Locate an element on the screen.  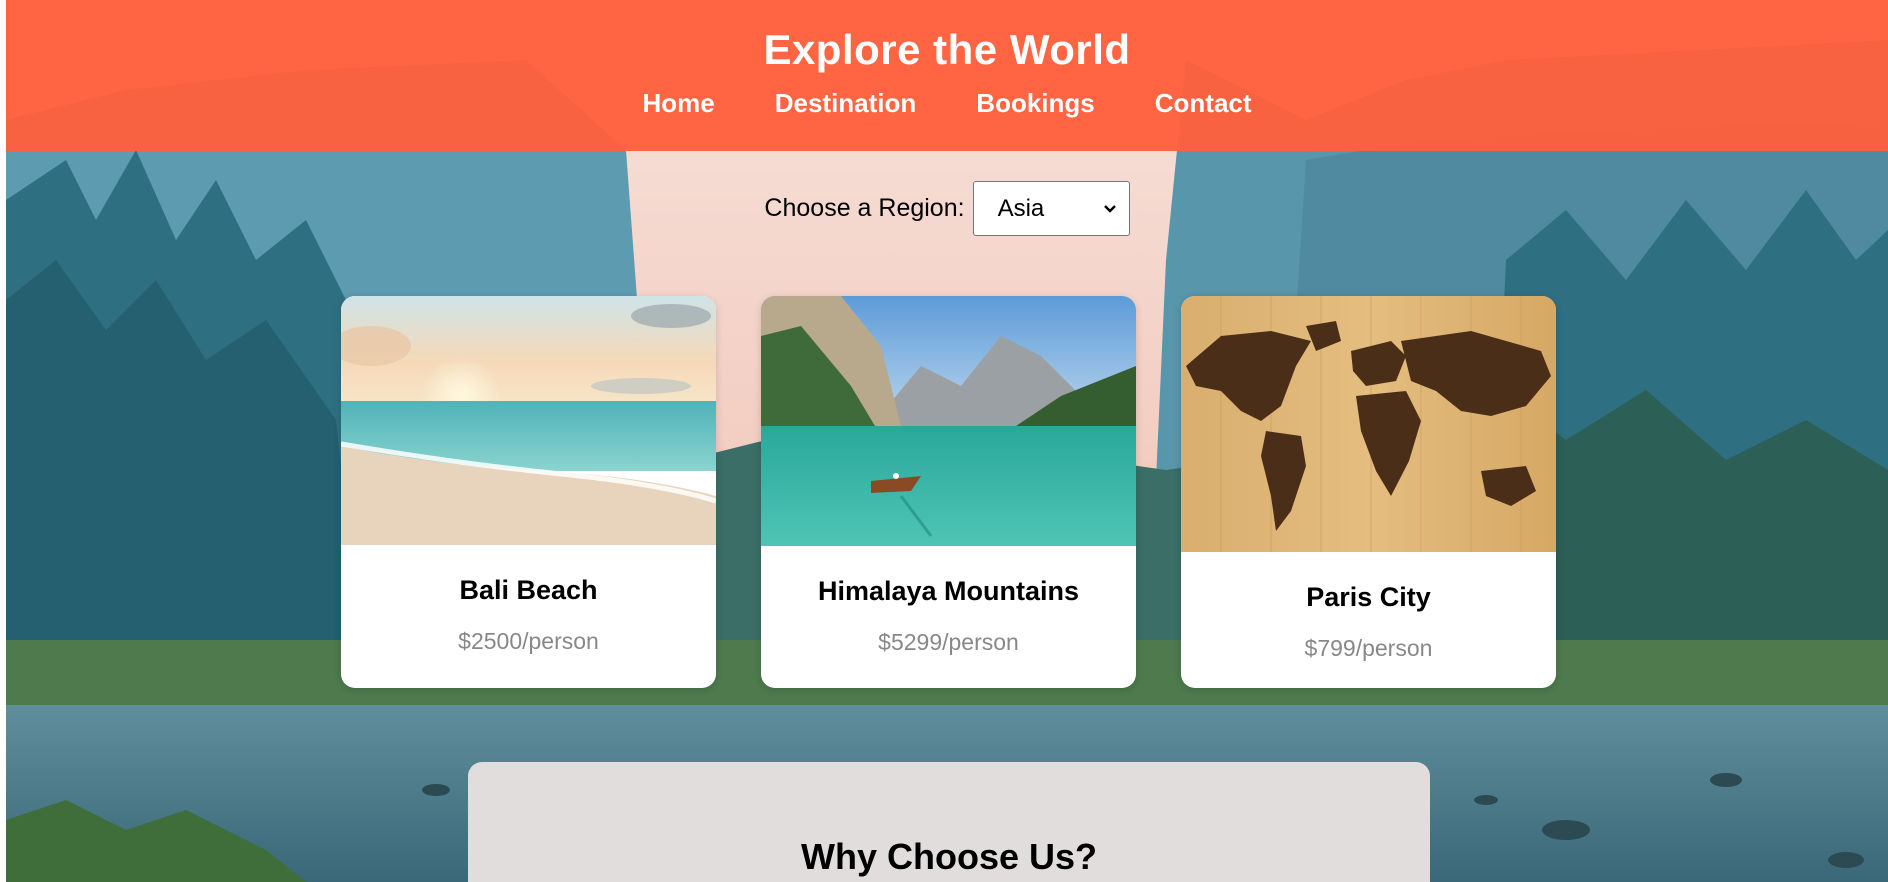
destination-name: Himalaya Mountains is located at coordinates (948, 591).